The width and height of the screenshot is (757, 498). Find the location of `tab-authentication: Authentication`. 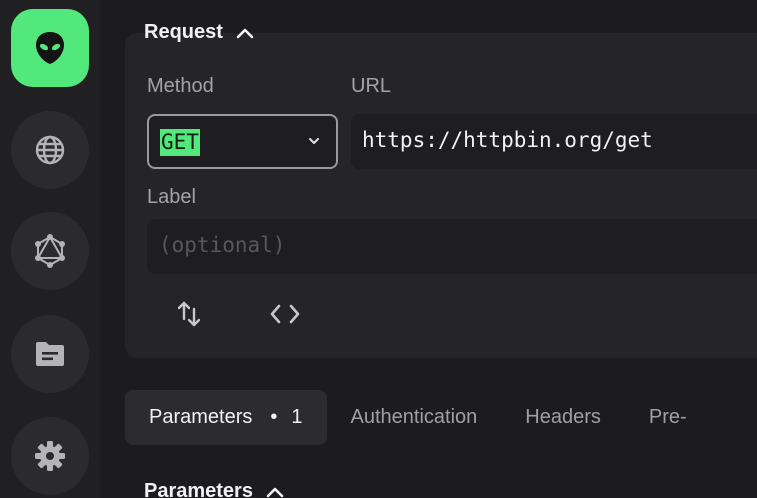

tab-authentication: Authentication is located at coordinates (414, 417).